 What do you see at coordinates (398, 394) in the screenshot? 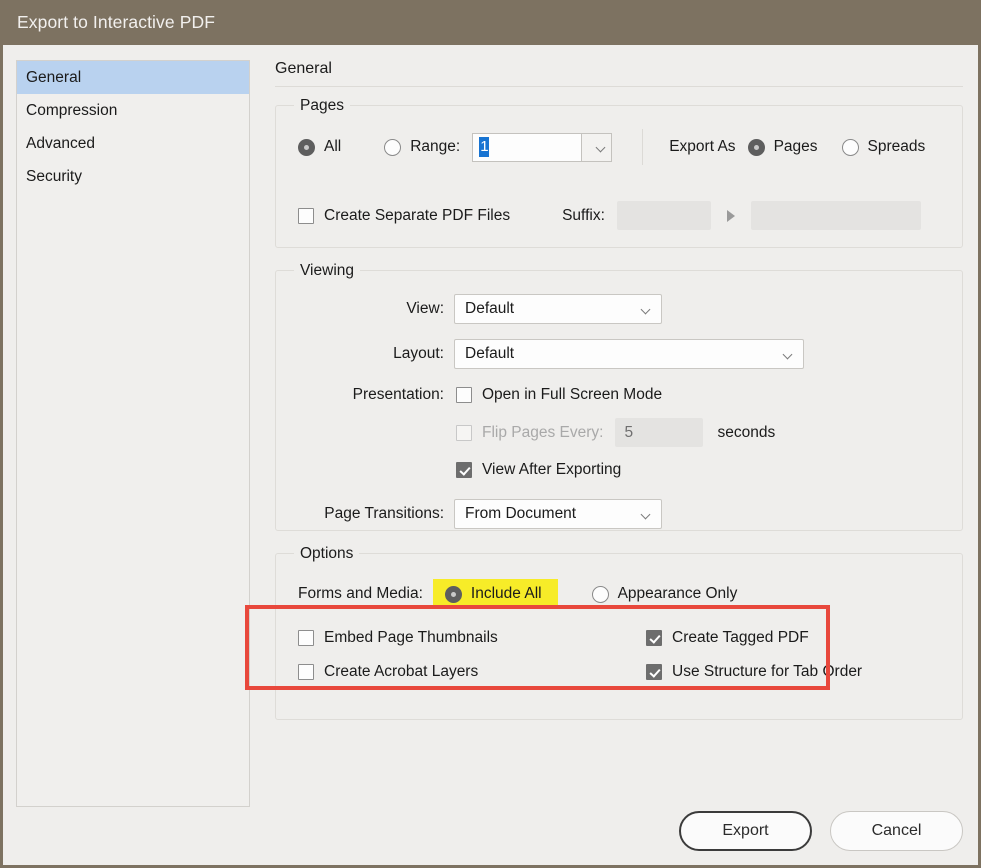
I see `presentation-label: Presentation:` at bounding box center [398, 394].